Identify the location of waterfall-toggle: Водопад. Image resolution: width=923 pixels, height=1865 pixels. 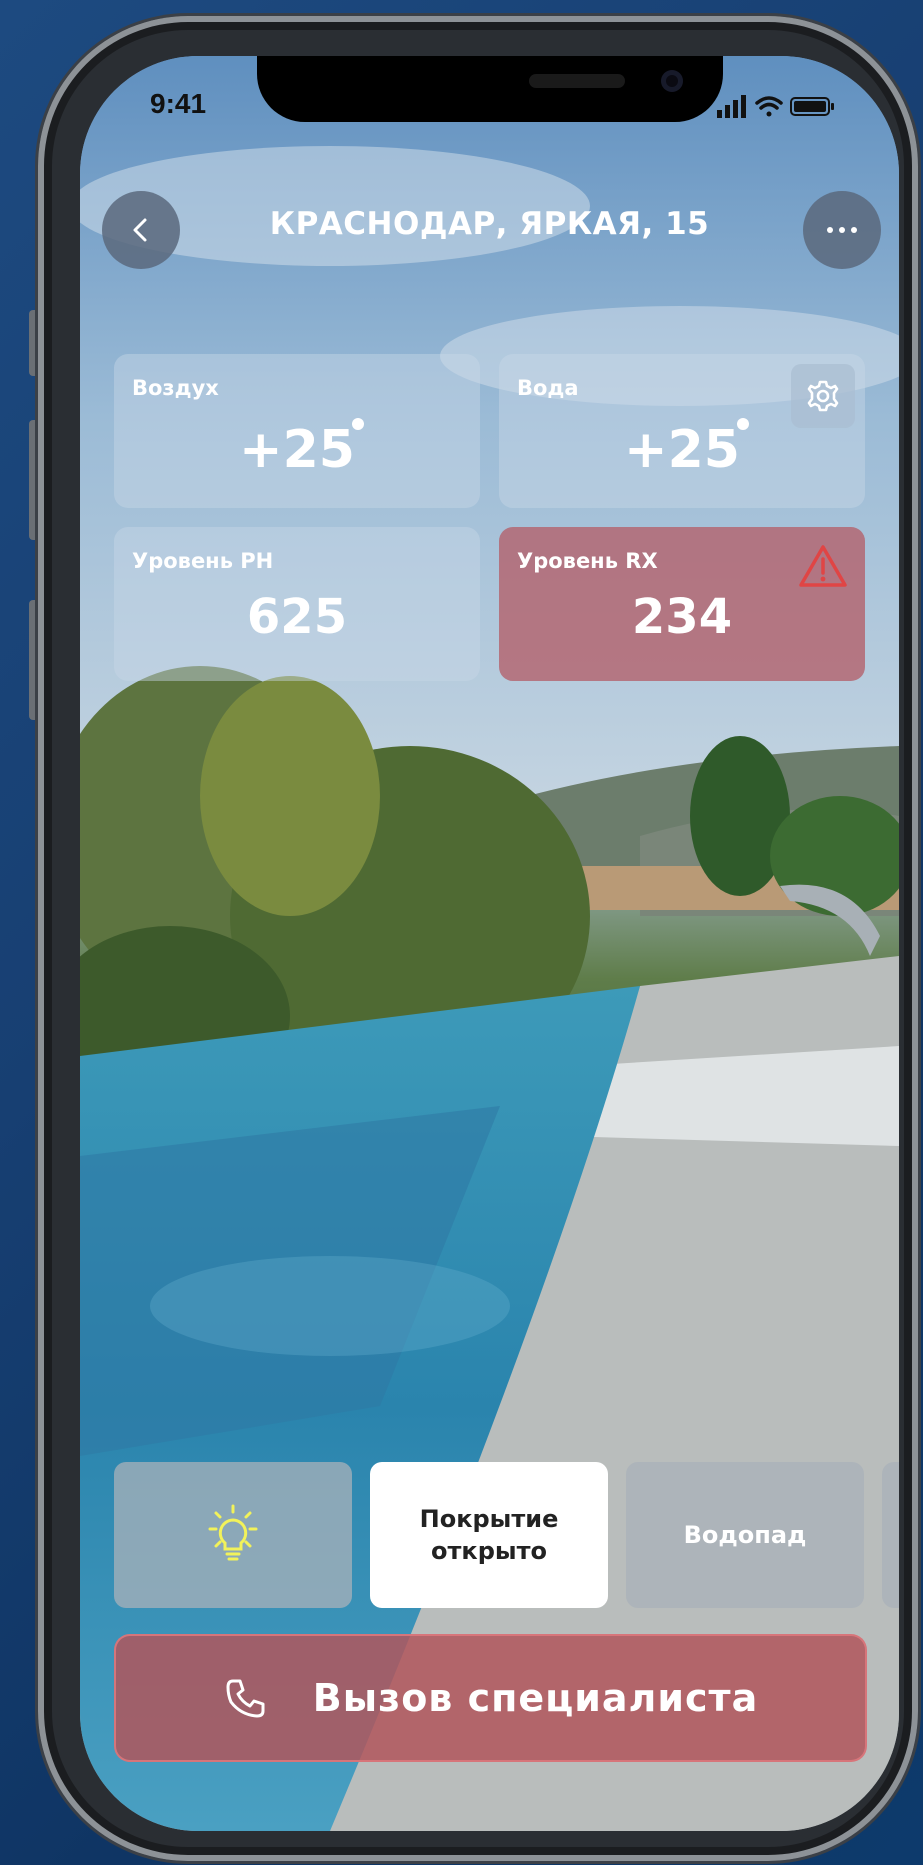
(745, 1535).